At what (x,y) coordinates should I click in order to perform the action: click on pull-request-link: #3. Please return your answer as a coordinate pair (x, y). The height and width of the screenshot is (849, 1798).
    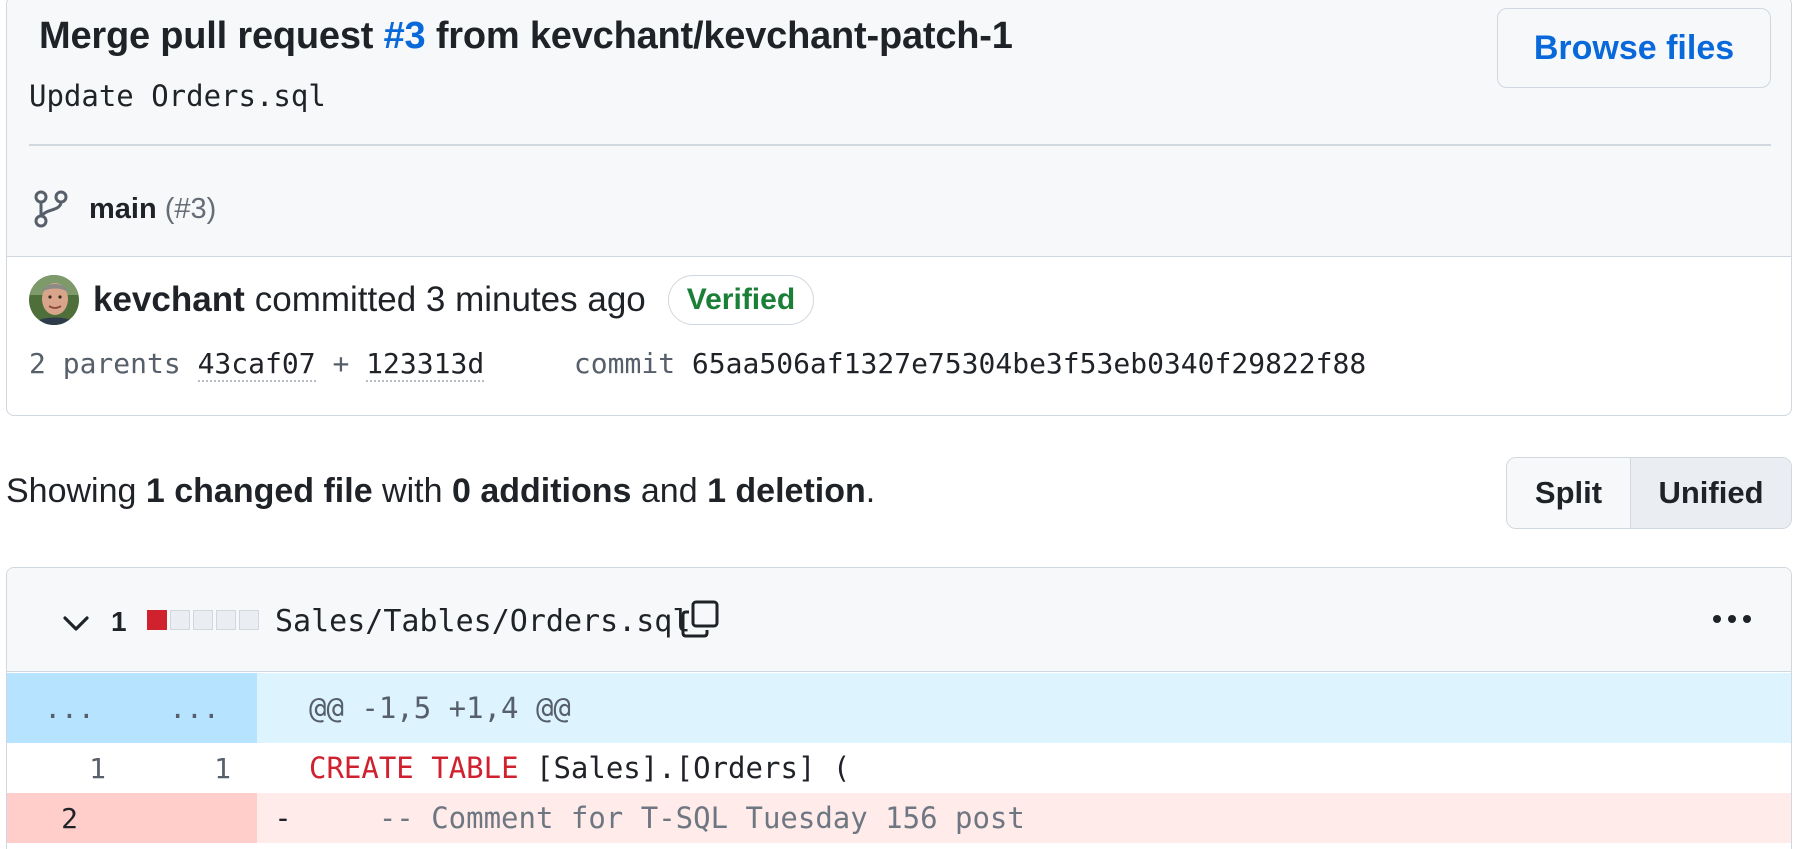
    Looking at the image, I should click on (405, 36).